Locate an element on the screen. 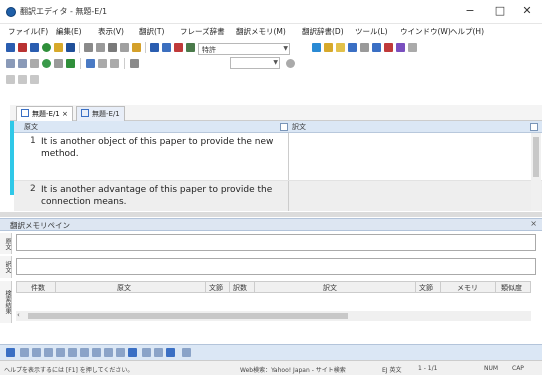  play-icon is located at coordinates (90, 63).